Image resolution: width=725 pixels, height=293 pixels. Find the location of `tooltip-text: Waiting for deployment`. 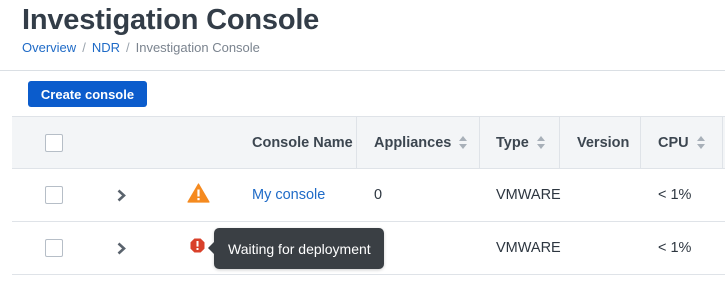

tooltip-text: Waiting for deployment is located at coordinates (299, 248).